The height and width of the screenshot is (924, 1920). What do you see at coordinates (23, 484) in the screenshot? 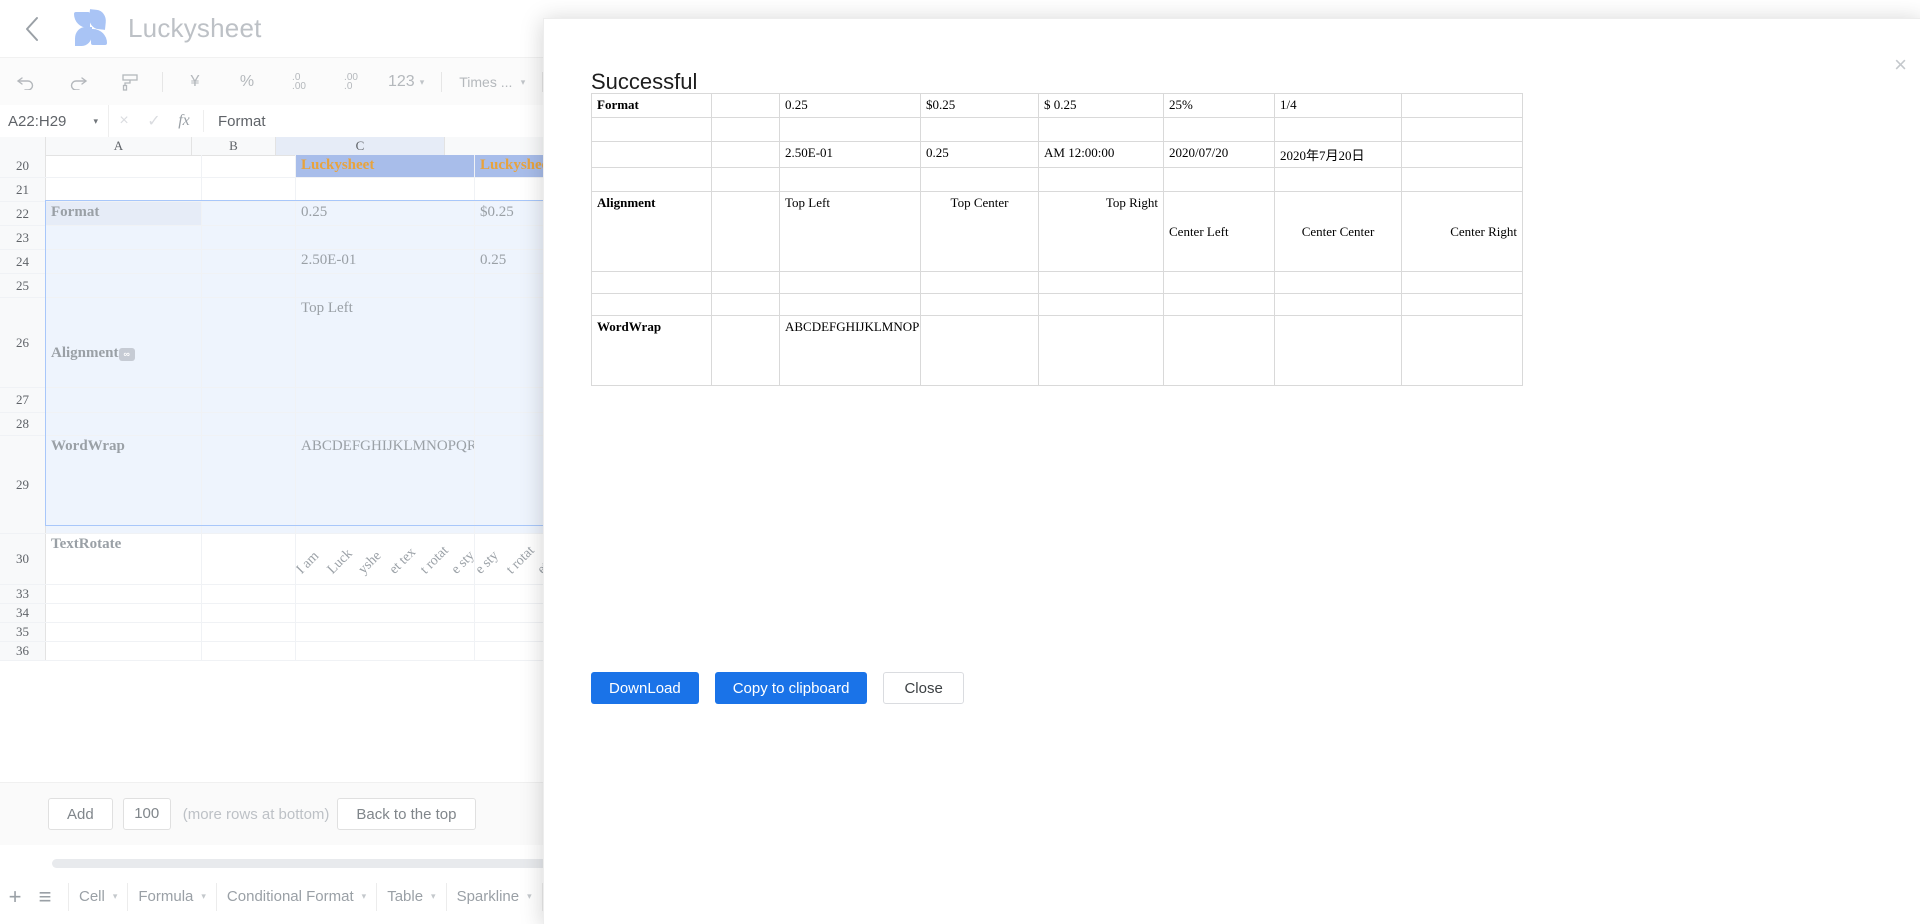
I see `row-header: 29` at bounding box center [23, 484].